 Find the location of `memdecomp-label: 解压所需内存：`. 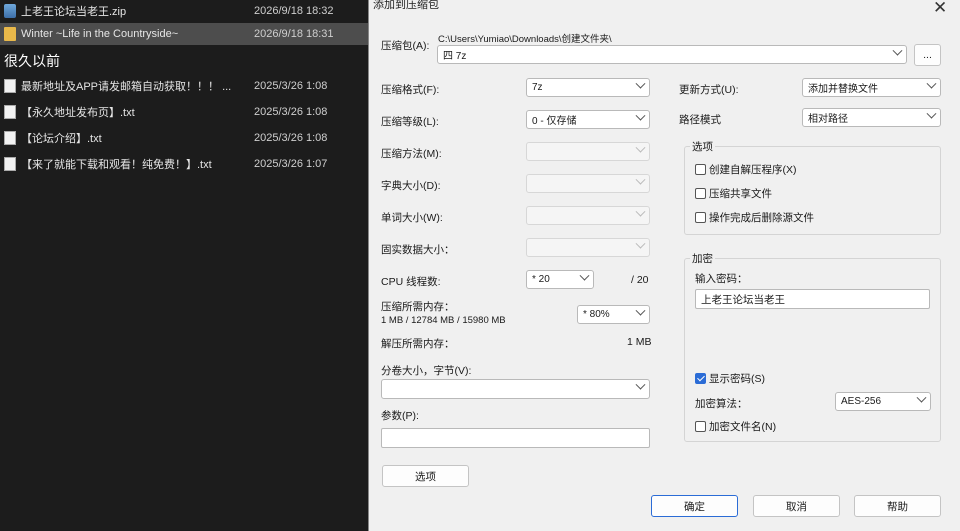

memdecomp-label: 解压所需内存： is located at coordinates (418, 344).